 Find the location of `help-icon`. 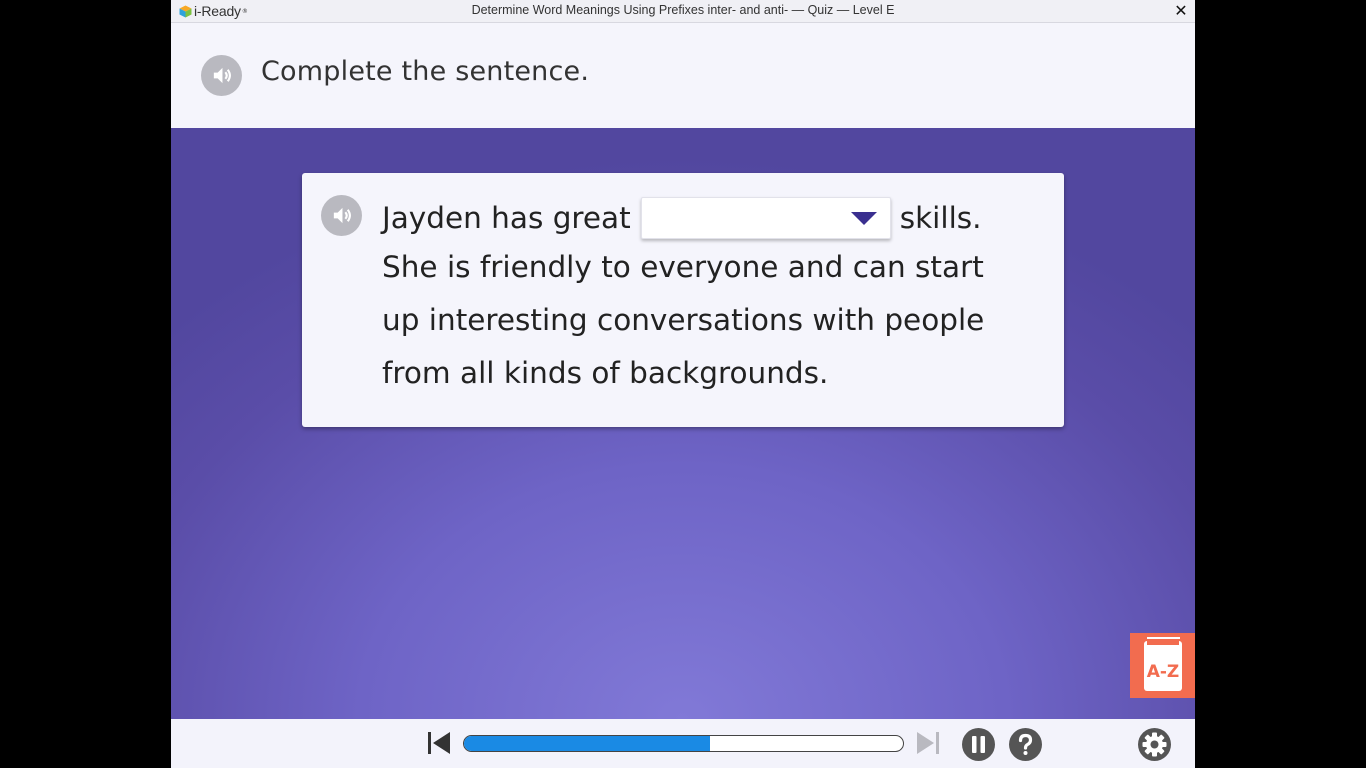

help-icon is located at coordinates (1025, 744).